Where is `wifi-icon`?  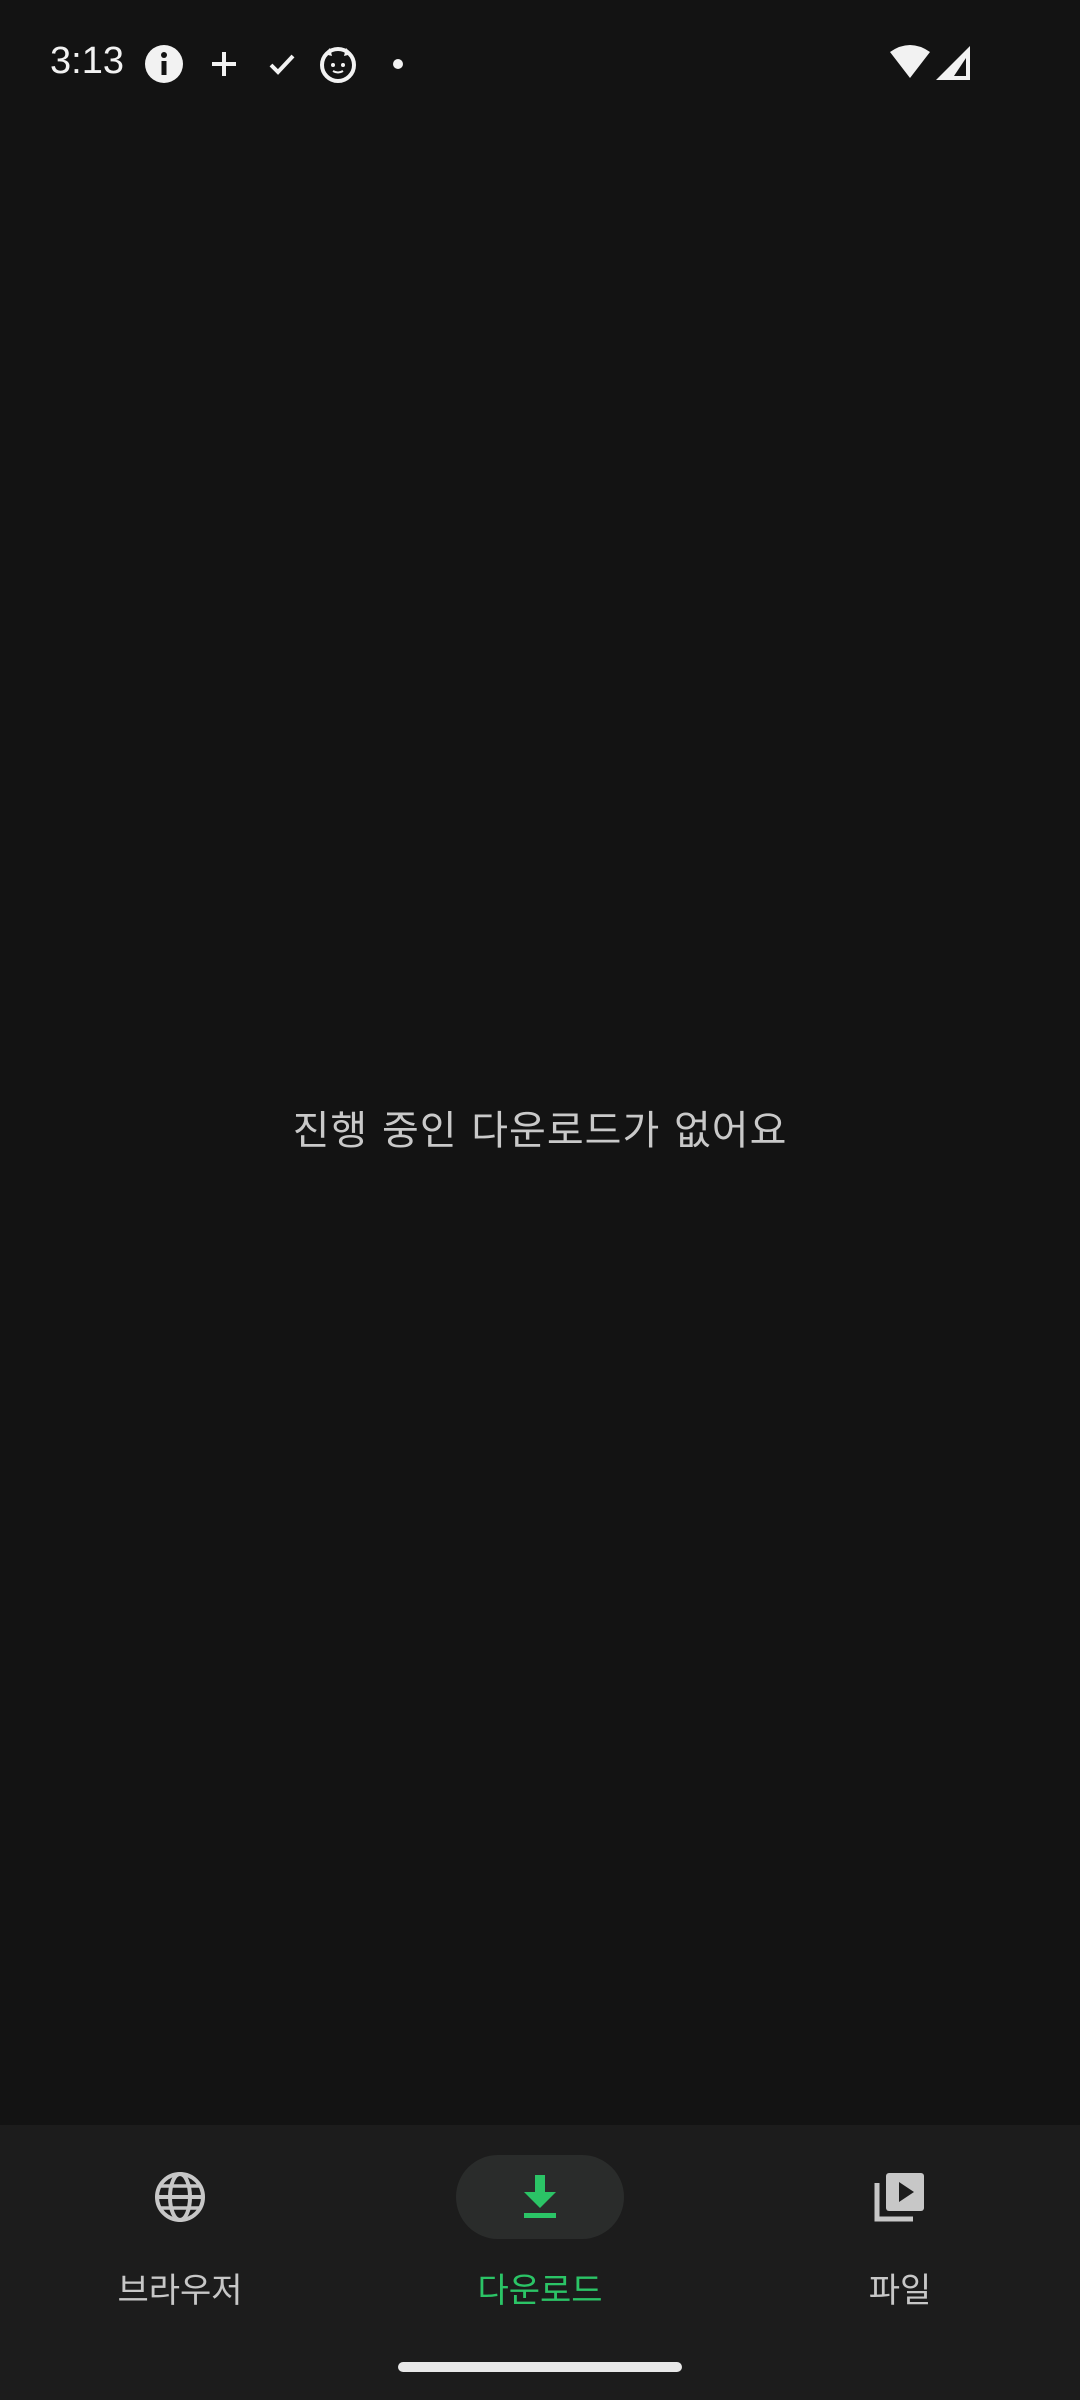
wifi-icon is located at coordinates (910, 62).